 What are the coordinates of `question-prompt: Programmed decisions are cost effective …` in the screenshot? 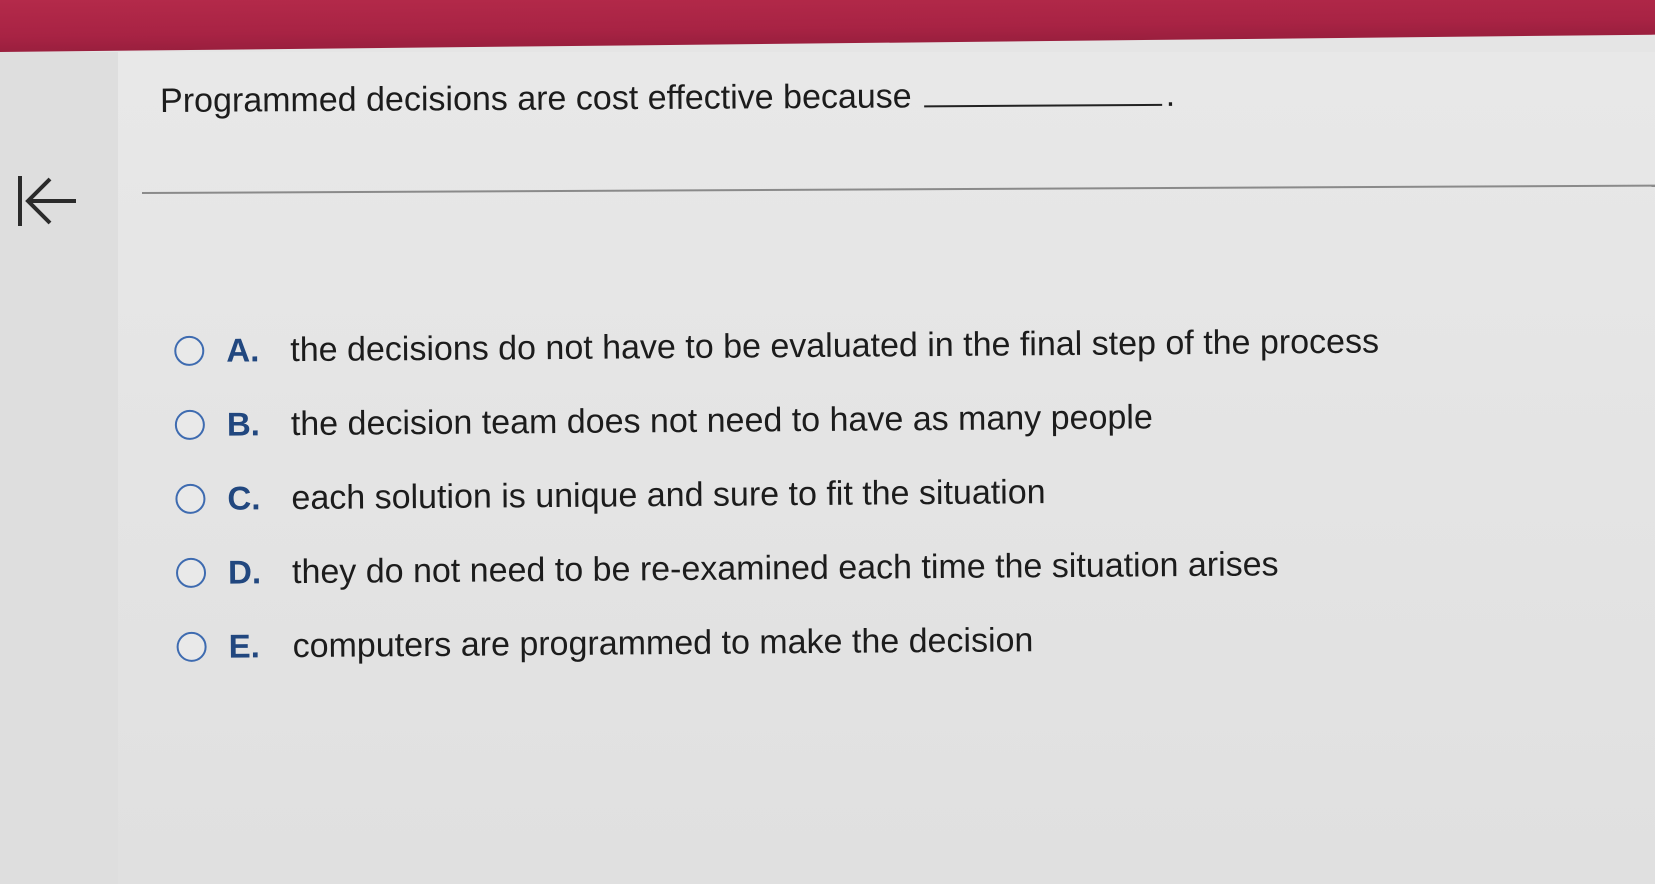 It's located at (536, 98).